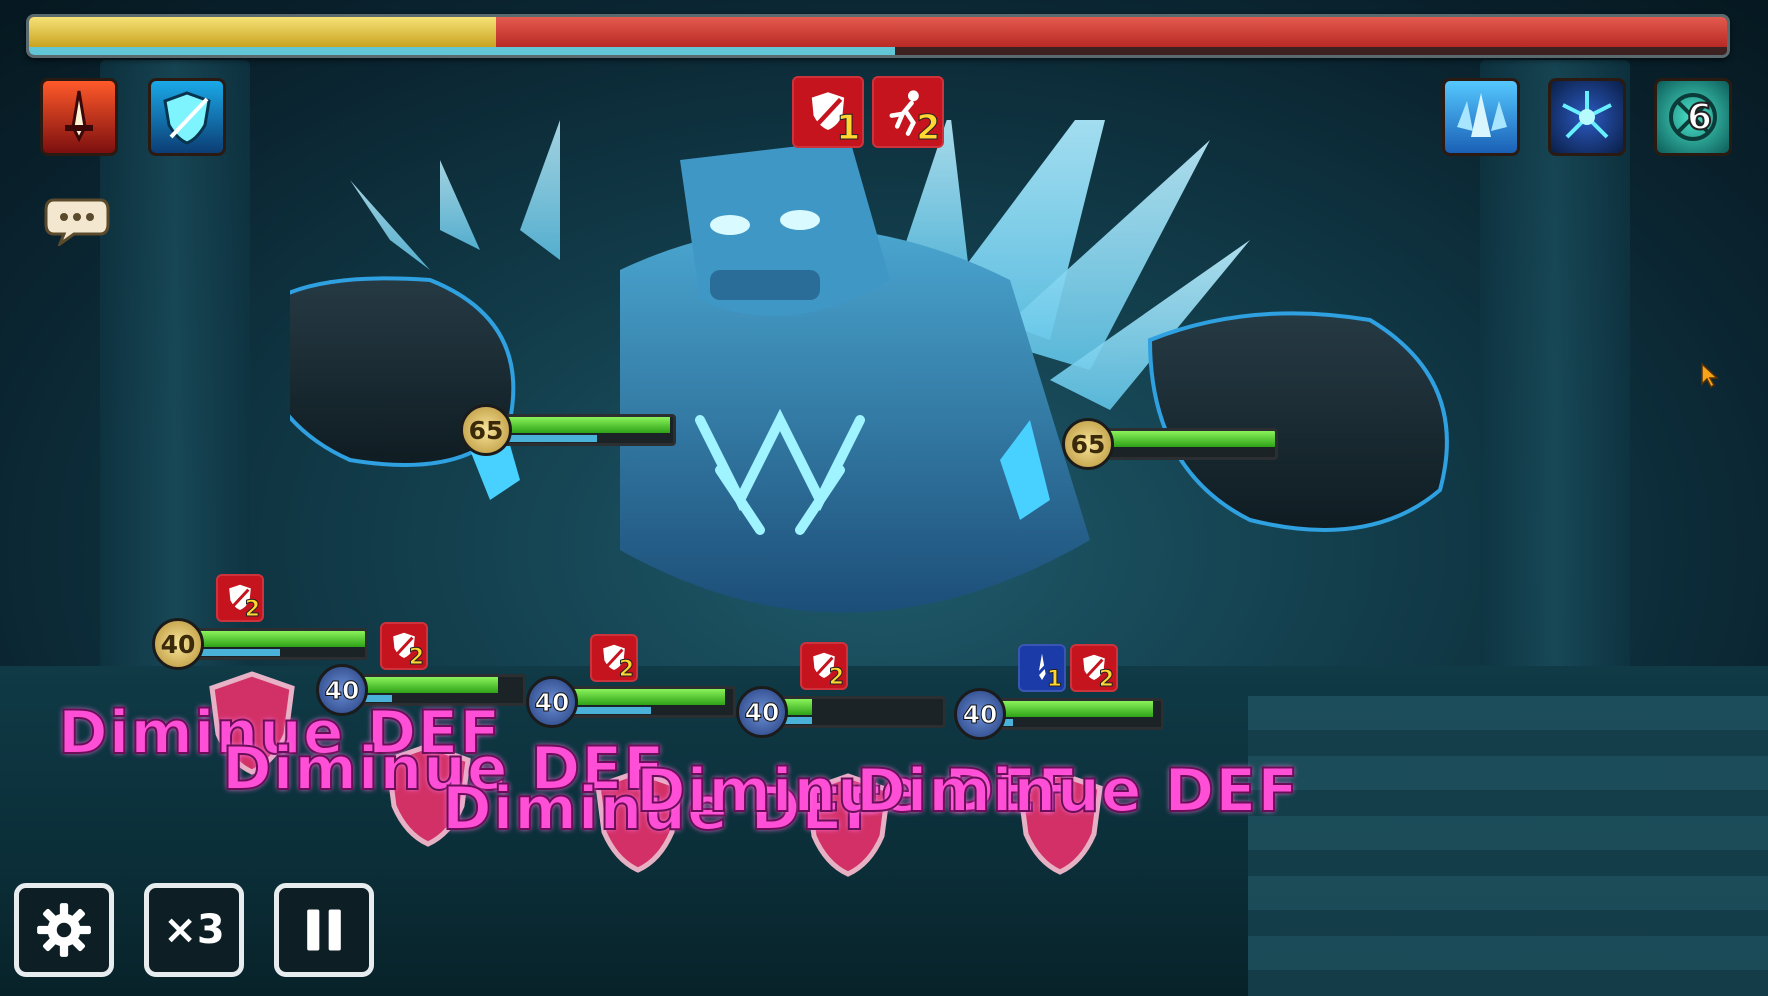 This screenshot has height=996, width=1768. I want to click on team-unit-3: 40, so click(636, 702).